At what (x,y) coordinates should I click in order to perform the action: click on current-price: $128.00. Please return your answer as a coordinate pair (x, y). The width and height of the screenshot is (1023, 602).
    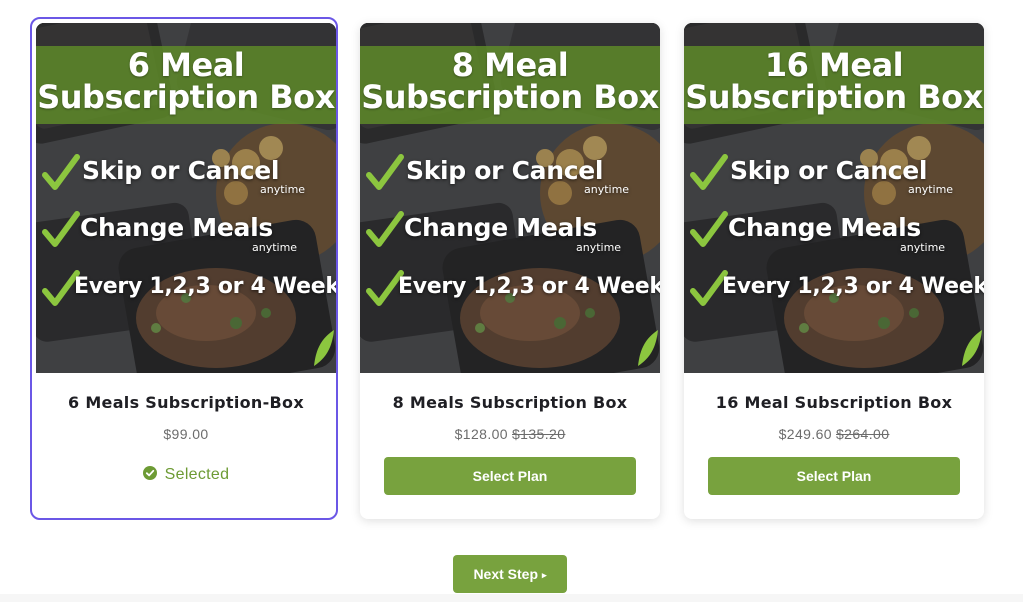
    Looking at the image, I should click on (481, 434).